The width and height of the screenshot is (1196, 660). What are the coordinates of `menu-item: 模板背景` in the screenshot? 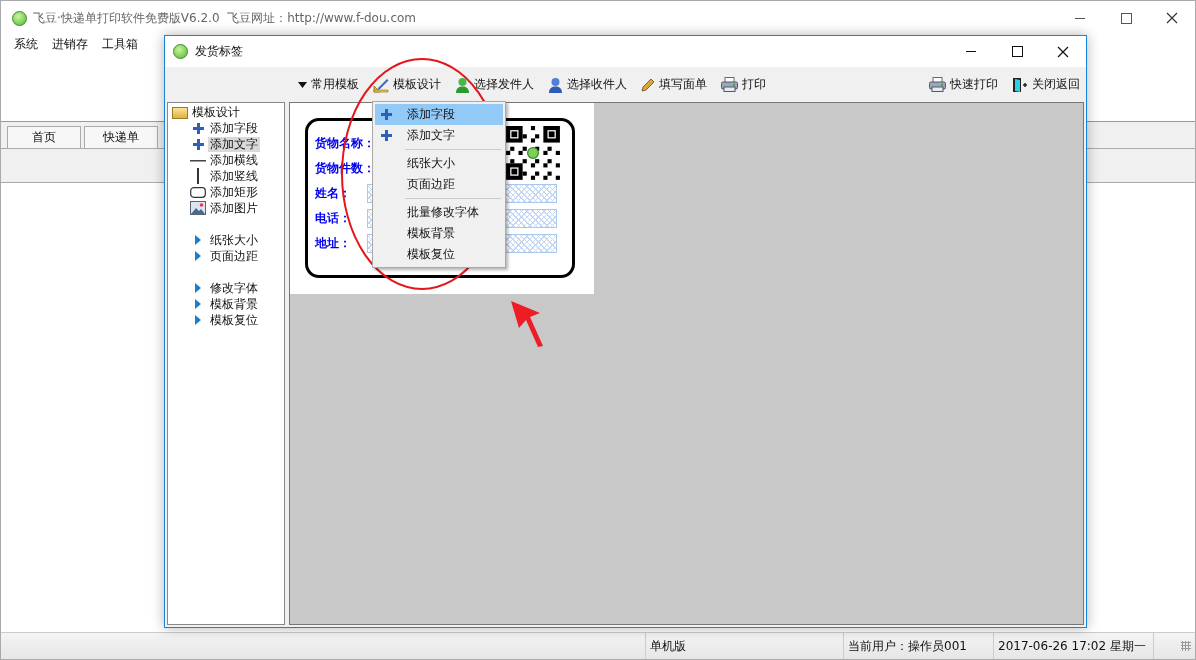 It's located at (439, 233).